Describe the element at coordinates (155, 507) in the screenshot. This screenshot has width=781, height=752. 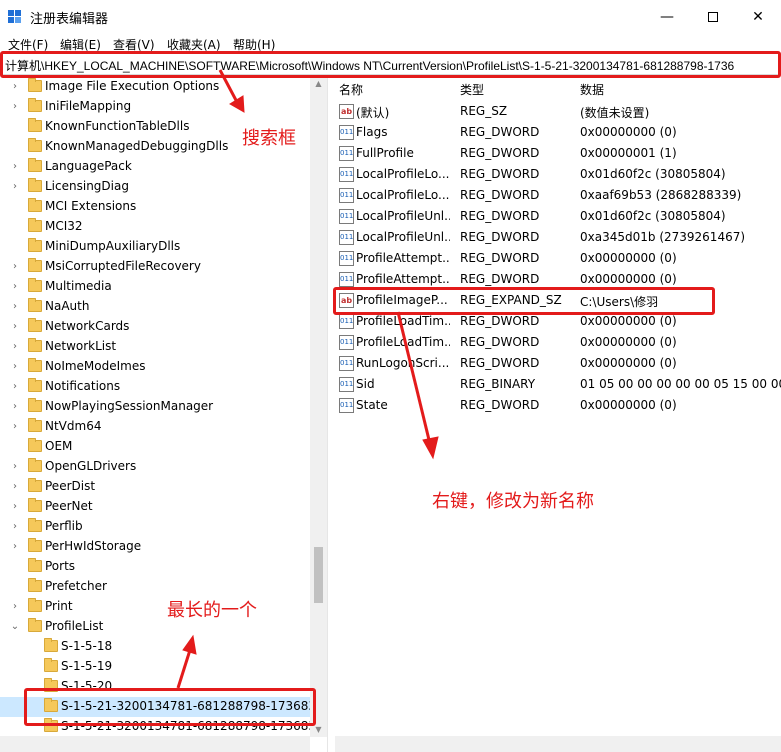
I see `tree-item: › PeerNet` at that location.